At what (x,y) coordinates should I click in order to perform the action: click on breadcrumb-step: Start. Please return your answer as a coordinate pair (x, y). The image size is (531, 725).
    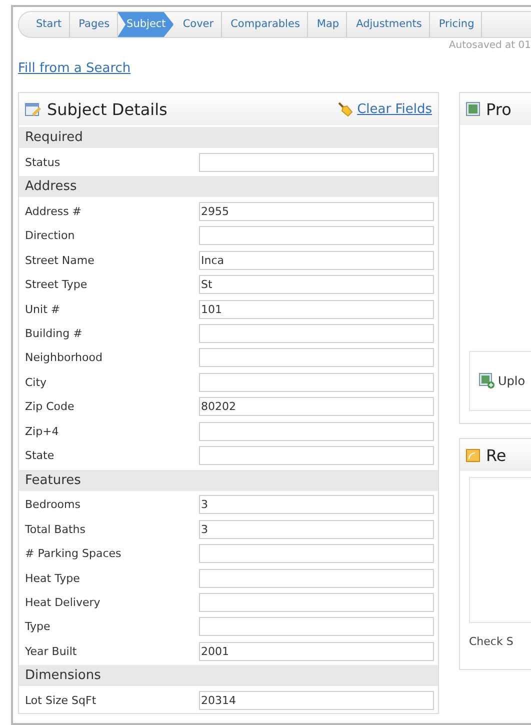
    Looking at the image, I should click on (48, 24).